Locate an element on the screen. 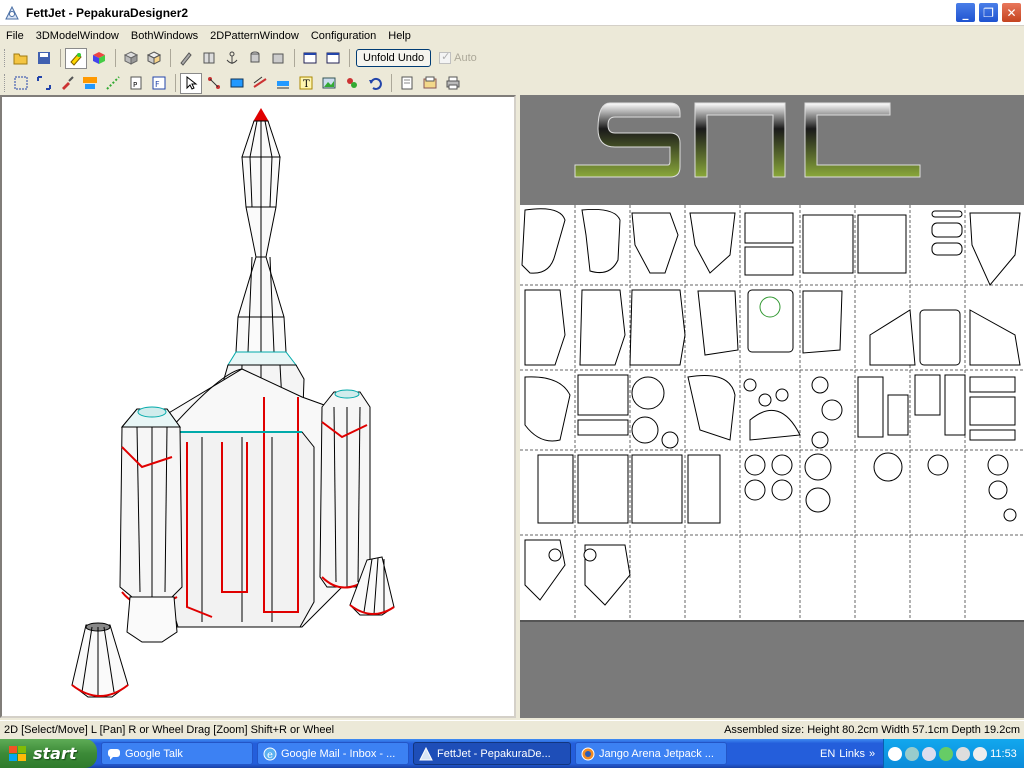 Image resolution: width=1024 pixels, height=768 pixels. page-icon: P is located at coordinates (136, 83).